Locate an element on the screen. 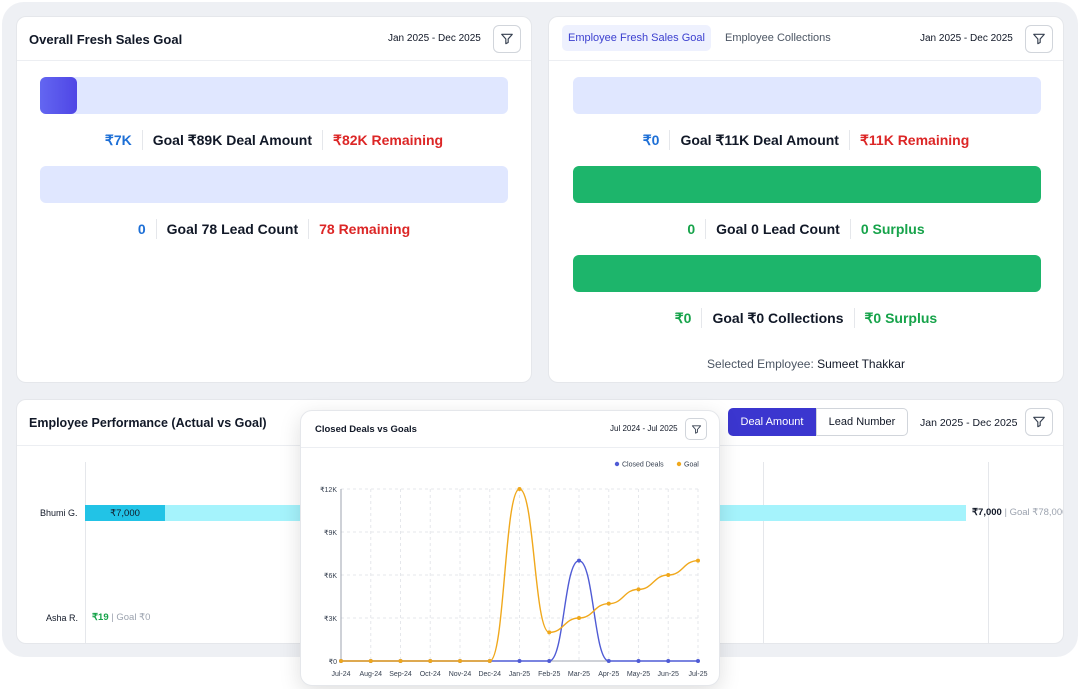 This screenshot has height=689, width=1080. lead-number-toggle: Lead Number is located at coordinates (862, 422).